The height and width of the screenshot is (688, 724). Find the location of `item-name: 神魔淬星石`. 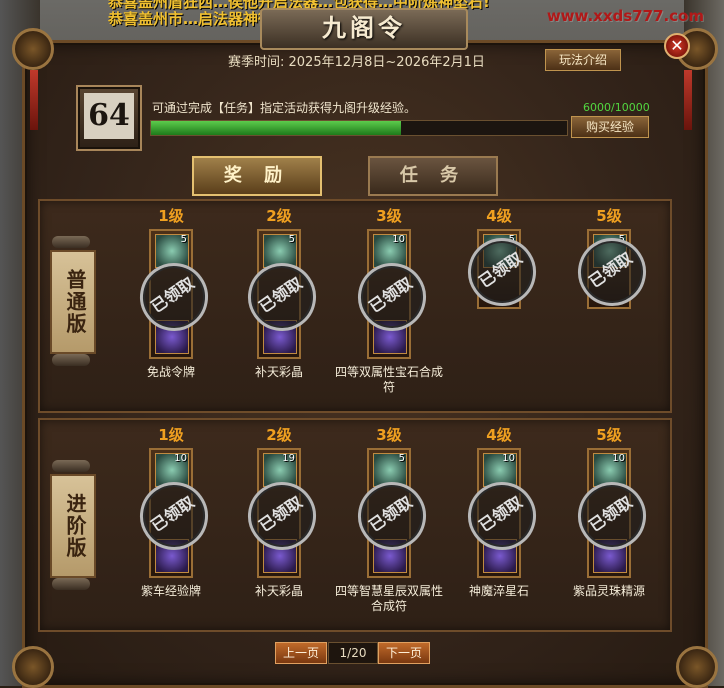

item-name: 神魔淬星石 is located at coordinates (498, 591).